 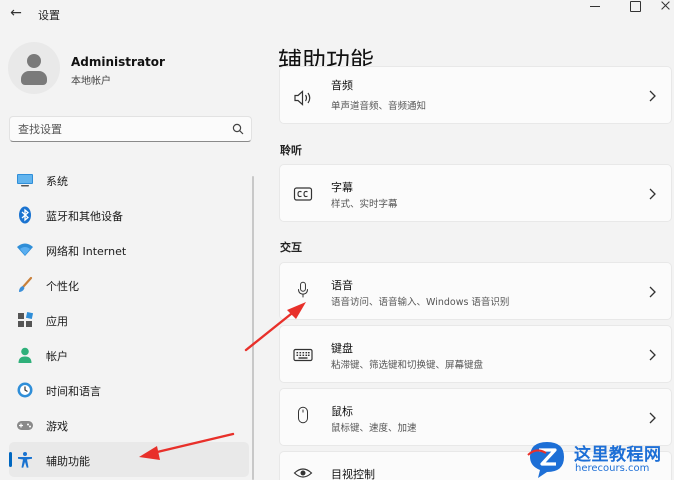 I want to click on search-icon, so click(x=238, y=129).